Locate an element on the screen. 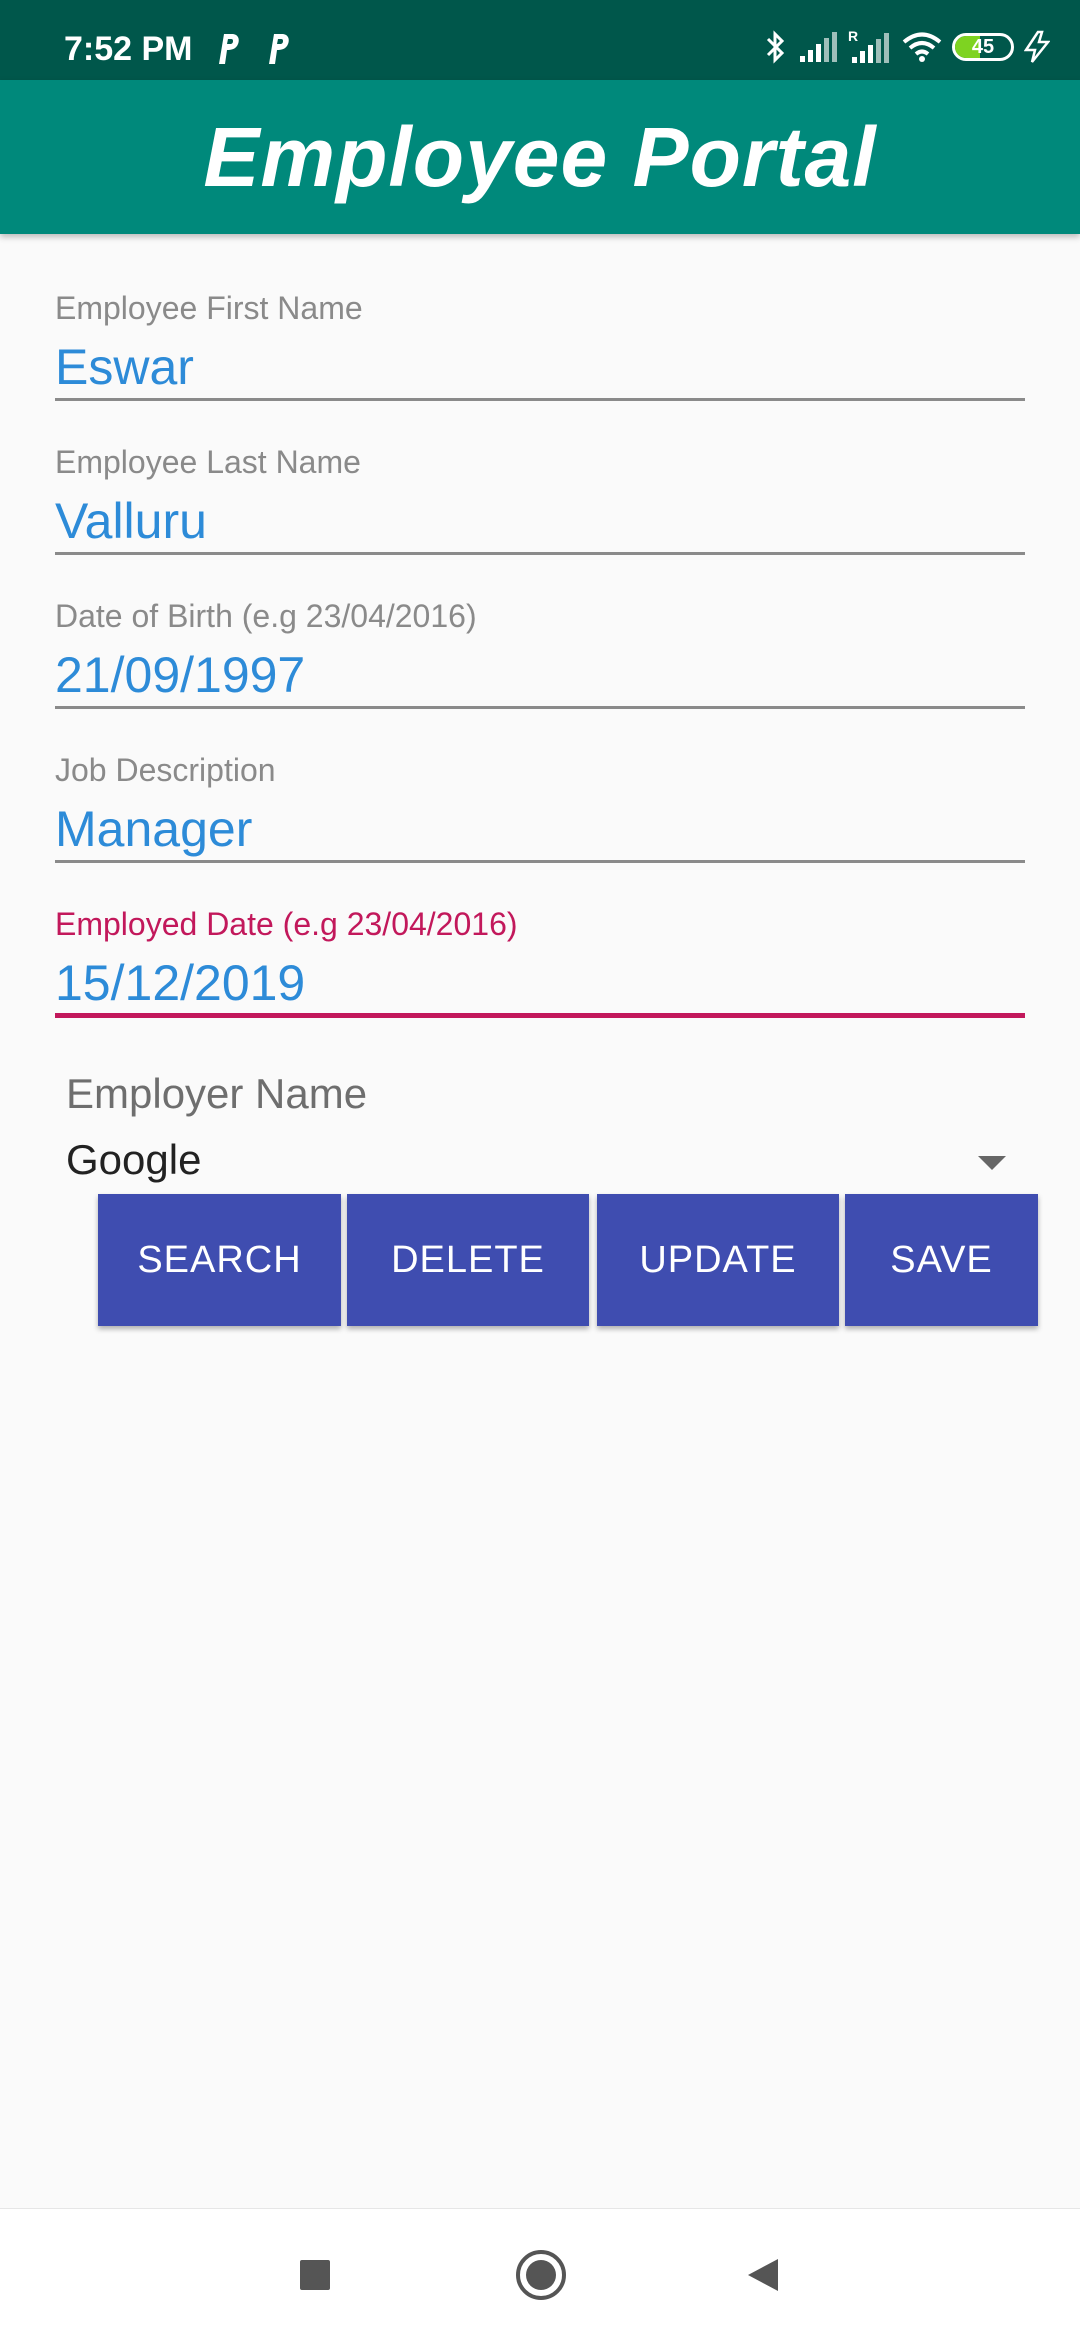  update-button: UPDATE is located at coordinates (718, 1260).